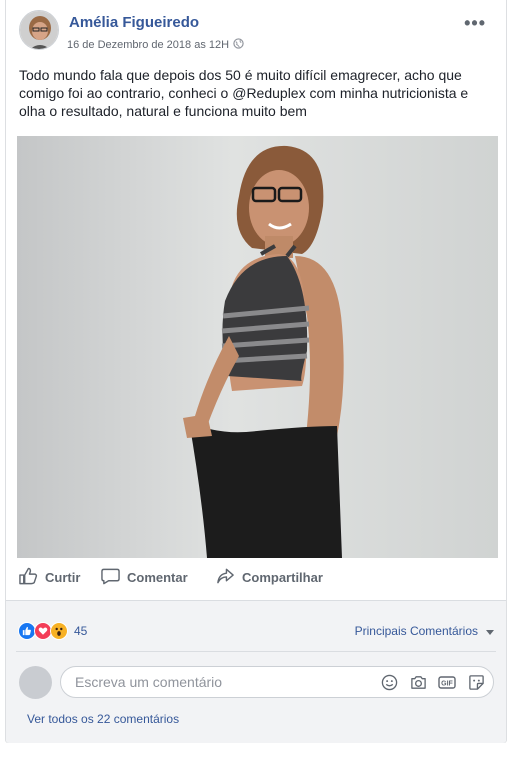 This screenshot has height=766, width=511. I want to click on globe-icon, so click(238, 45).